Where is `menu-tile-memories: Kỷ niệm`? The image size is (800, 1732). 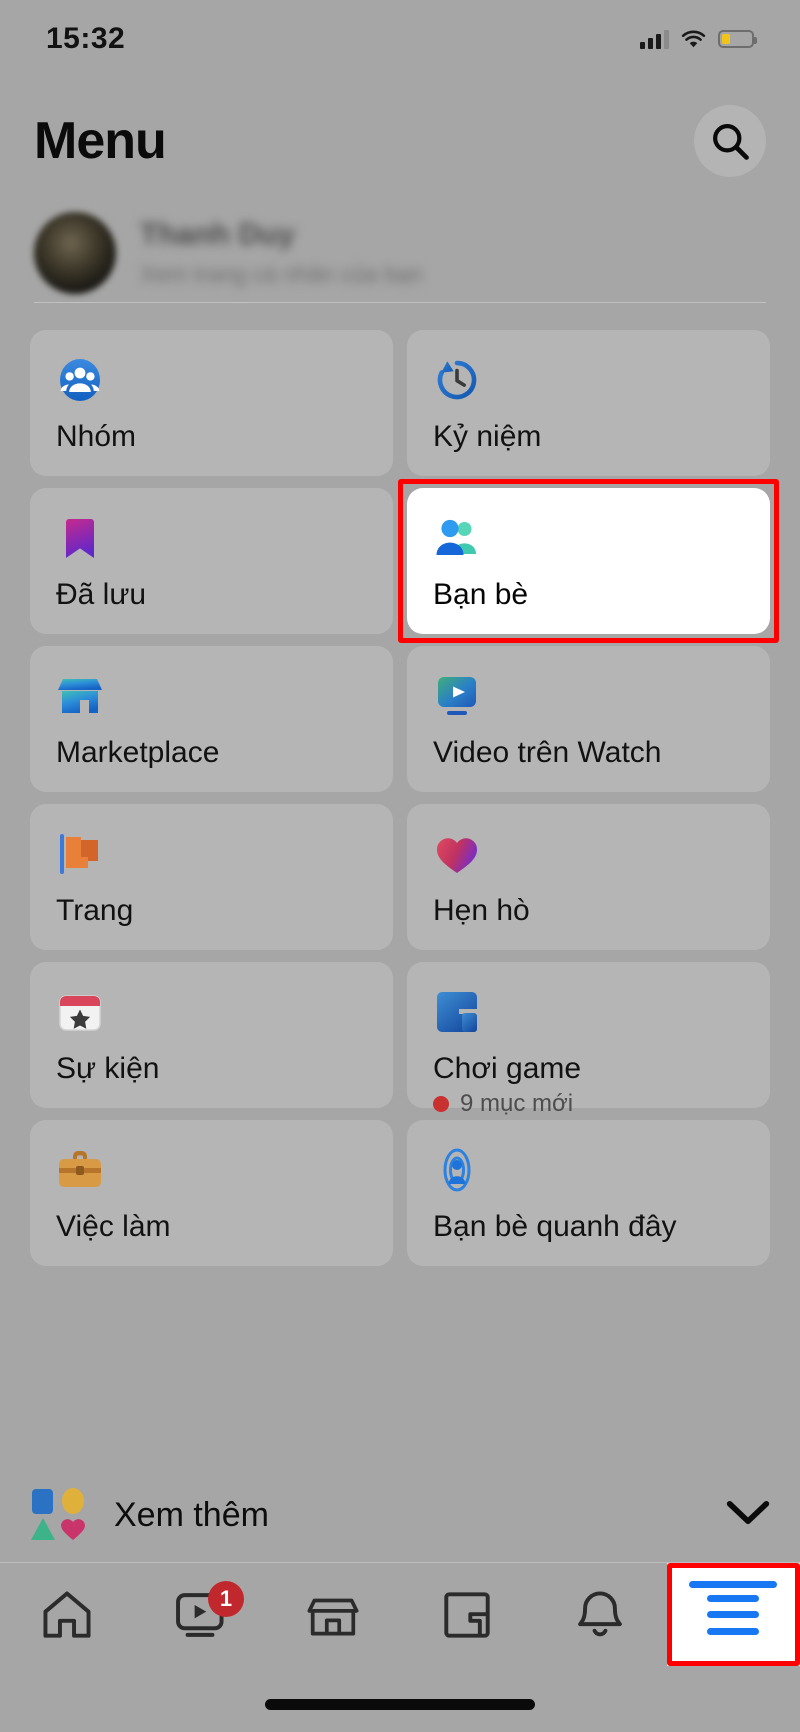 menu-tile-memories: Kỷ niệm is located at coordinates (588, 403).